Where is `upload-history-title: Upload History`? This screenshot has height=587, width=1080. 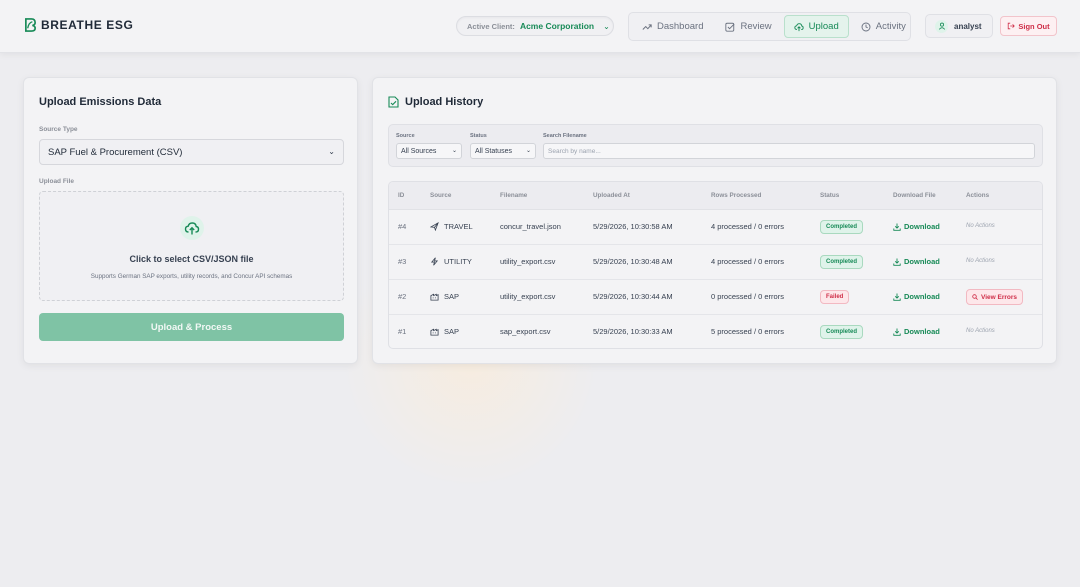
upload-history-title: Upload History is located at coordinates (444, 102).